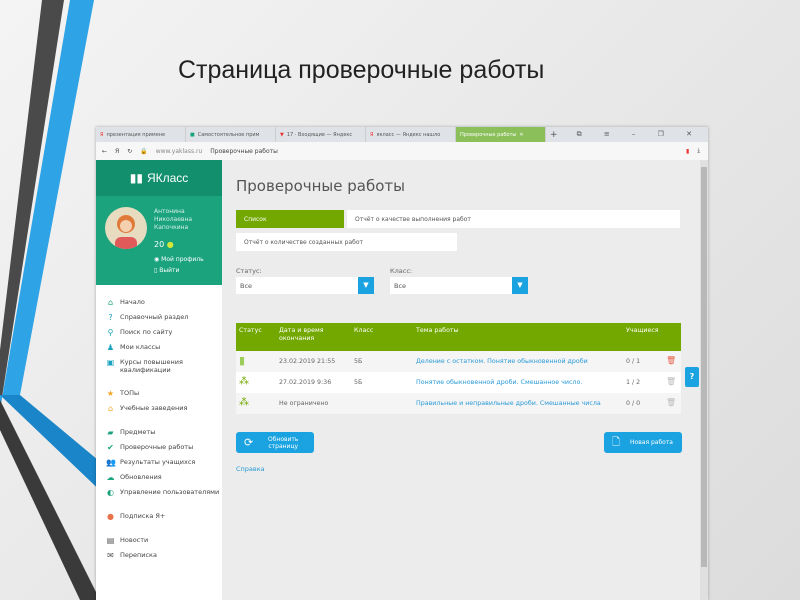  What do you see at coordinates (244, 381) in the screenshot?
I see `tree-icon: ⁂` at bounding box center [244, 381].